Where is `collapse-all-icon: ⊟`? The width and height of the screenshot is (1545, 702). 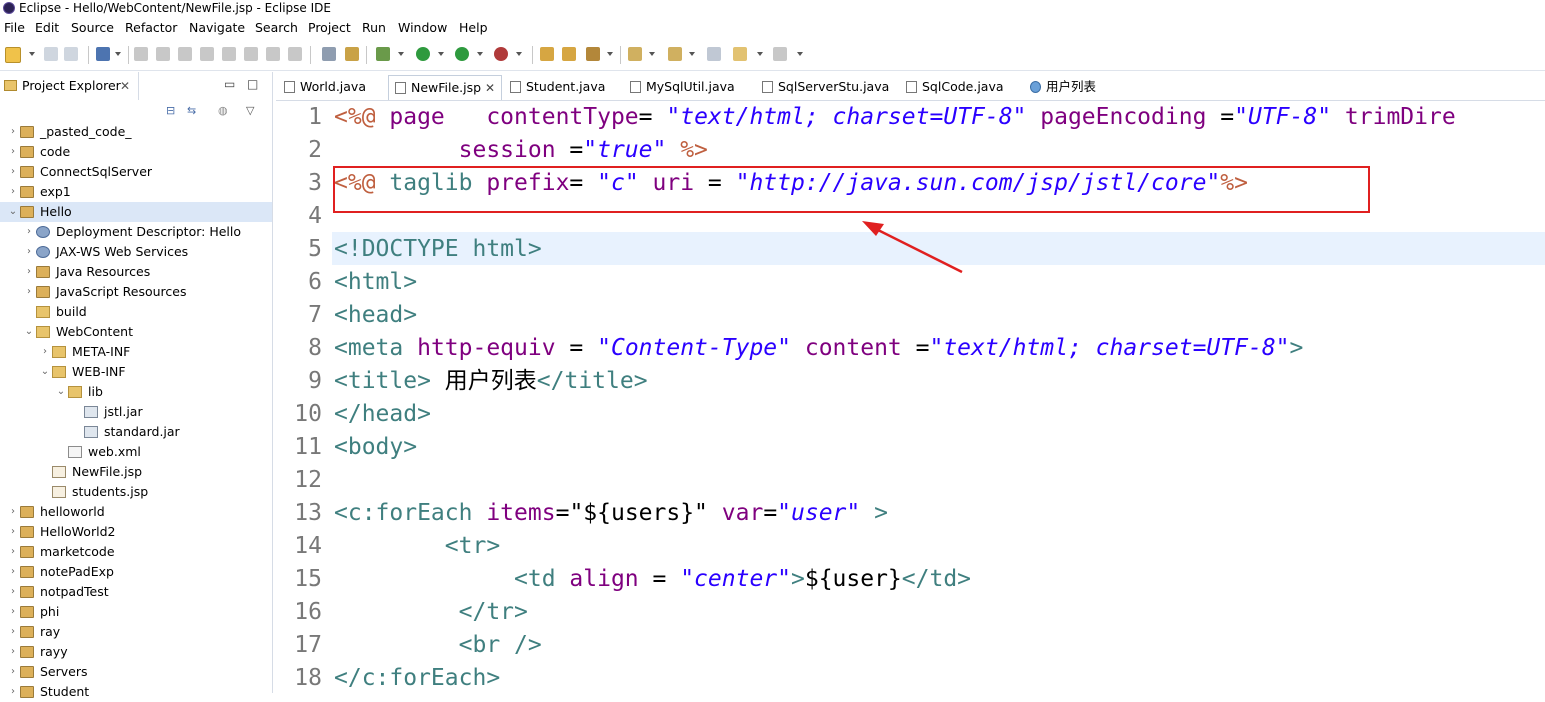
collapse-all-icon: ⊟ is located at coordinates (170, 110).